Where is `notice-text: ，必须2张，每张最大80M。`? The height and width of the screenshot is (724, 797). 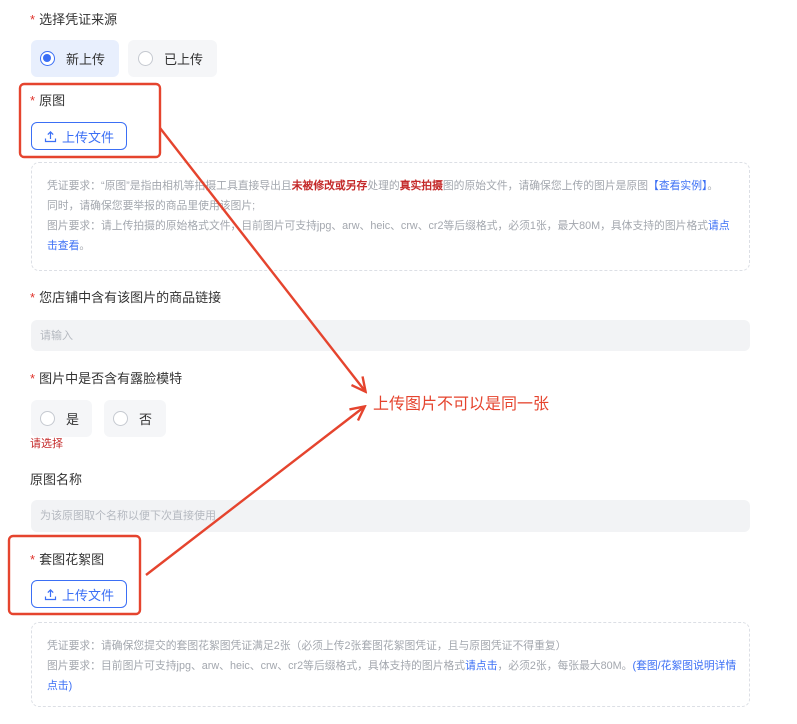
notice-text: ，必须2张，每张最大80M。 is located at coordinates (565, 666).